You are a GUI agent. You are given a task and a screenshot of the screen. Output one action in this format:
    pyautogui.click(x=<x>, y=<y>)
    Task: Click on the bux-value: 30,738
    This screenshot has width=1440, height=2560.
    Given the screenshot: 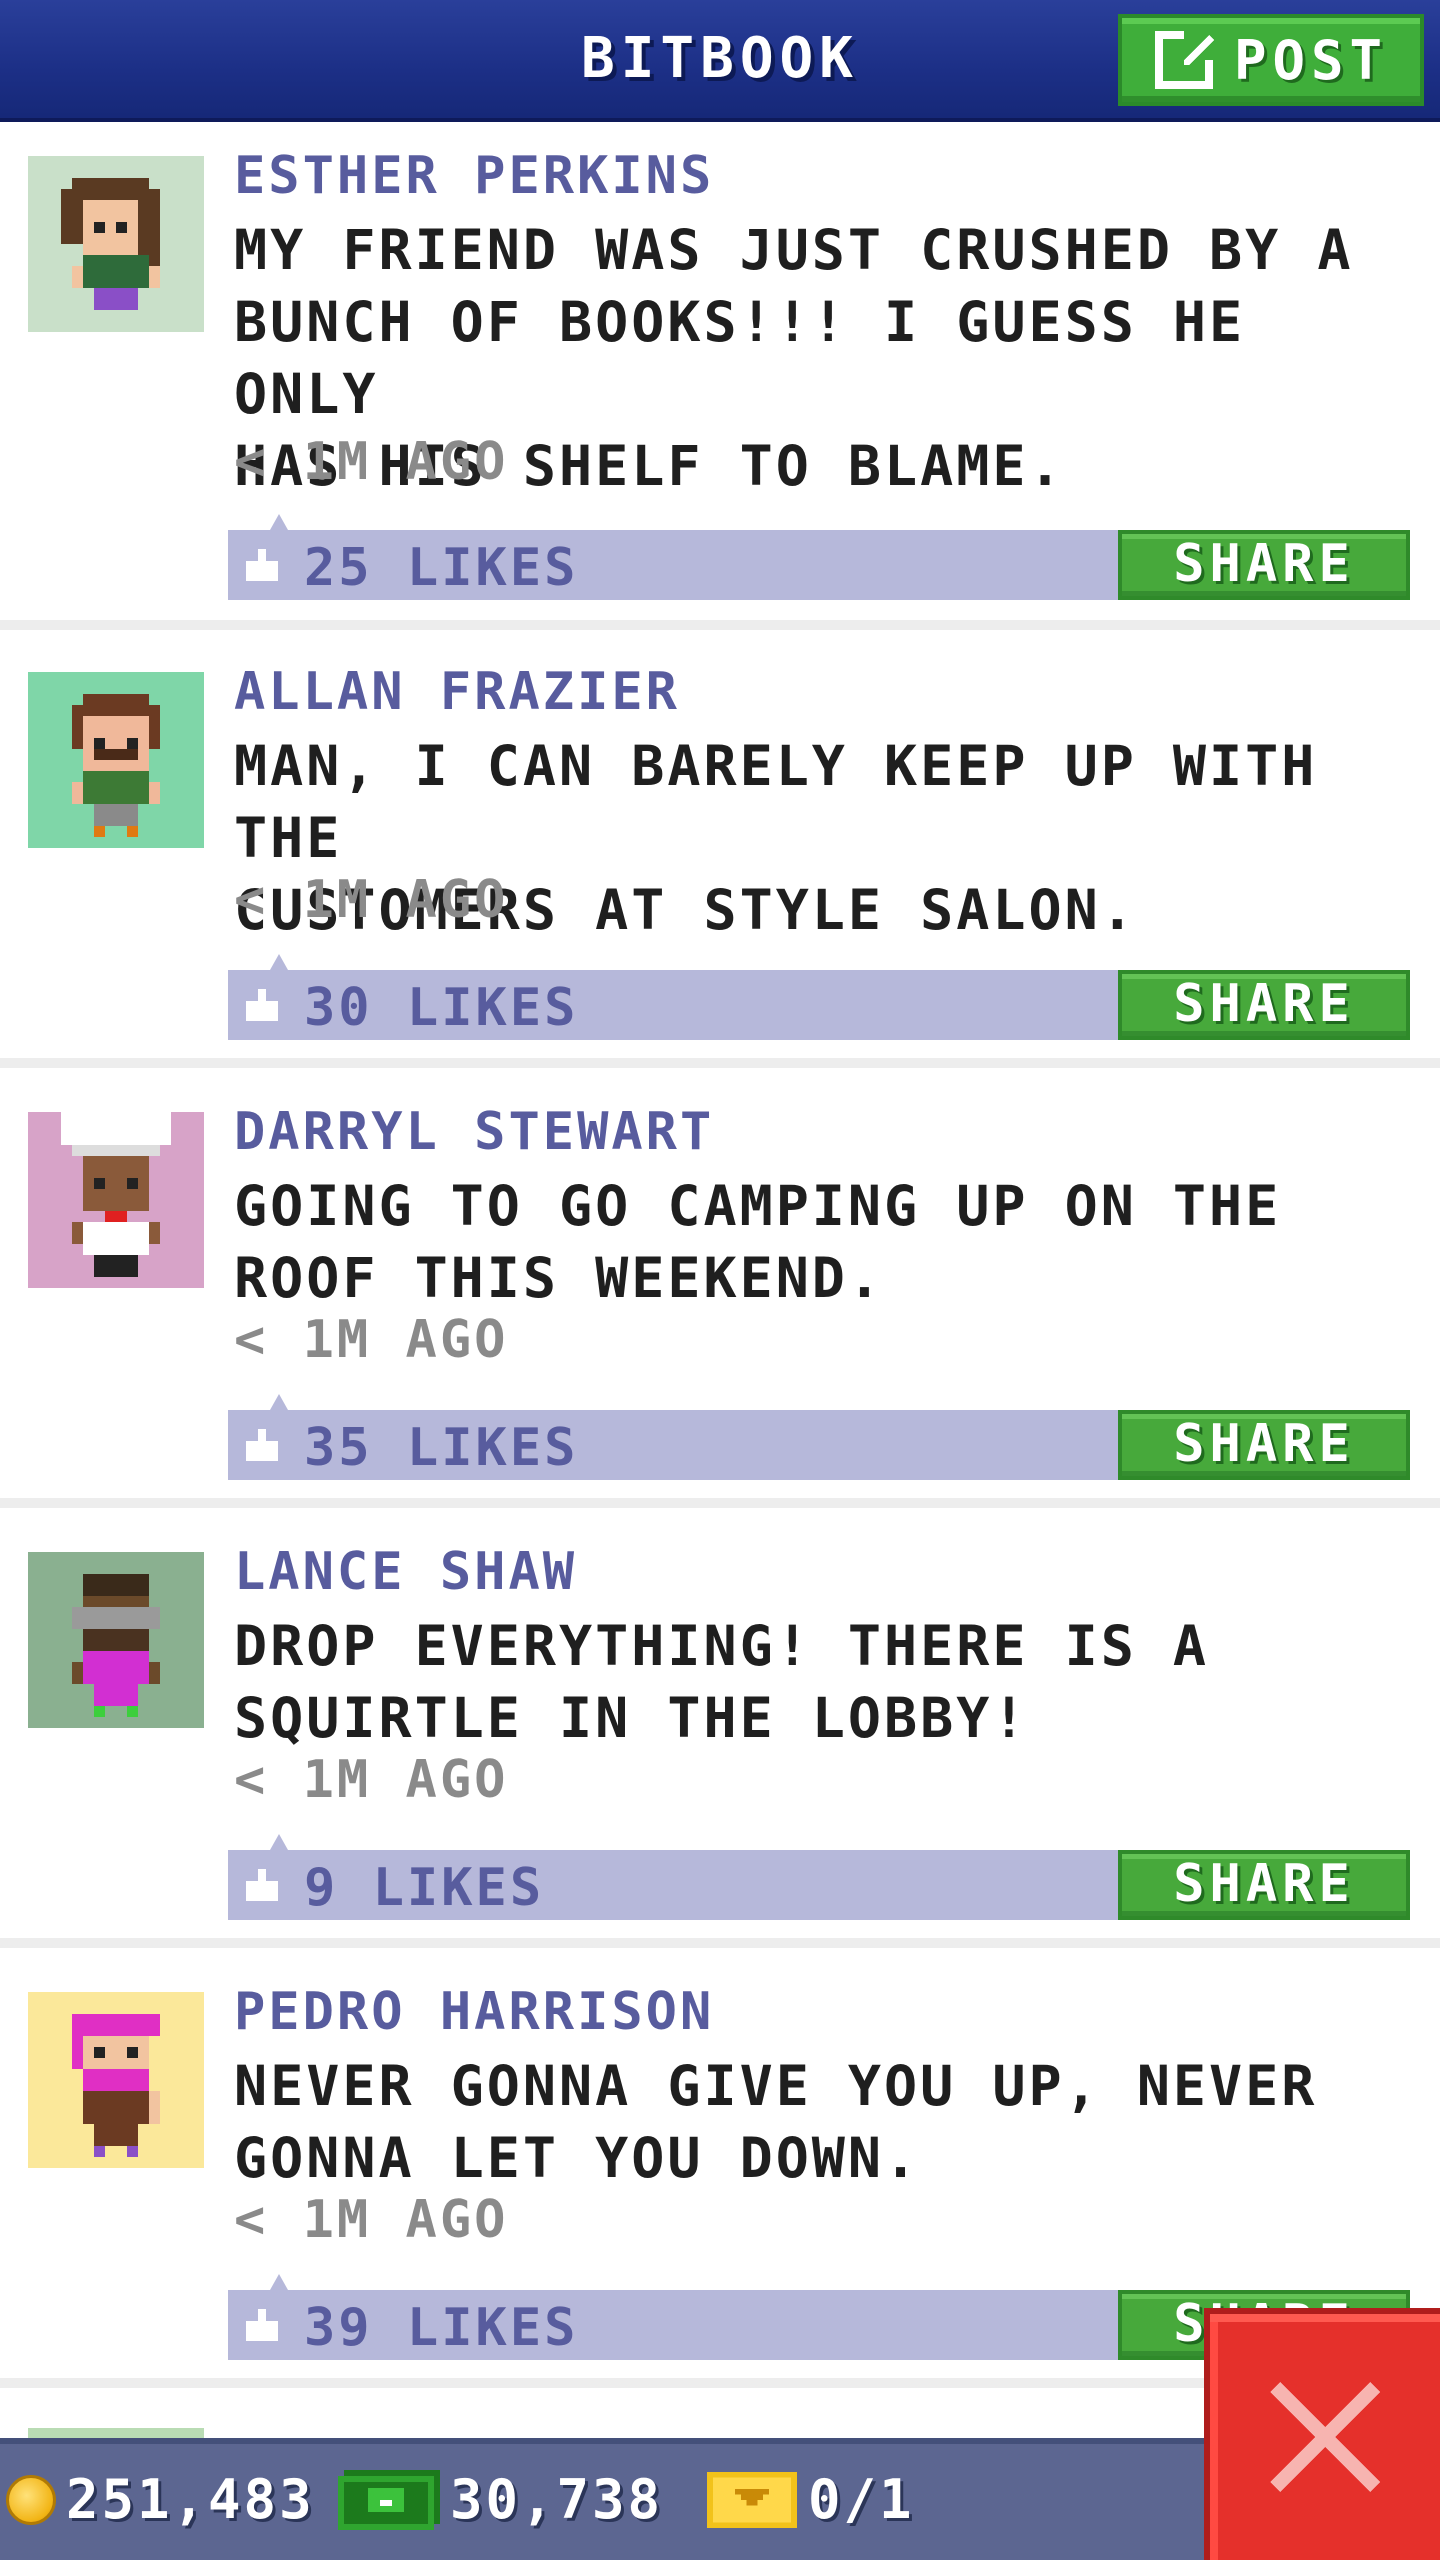 What is the action you would take?
    pyautogui.click(x=557, y=2499)
    